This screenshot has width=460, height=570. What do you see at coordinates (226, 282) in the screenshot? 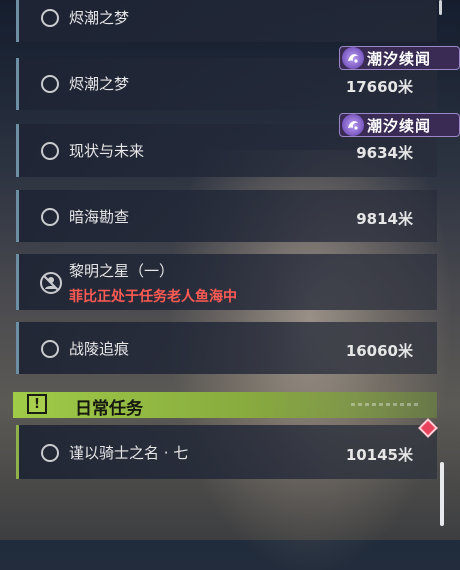
I see `quest-item-blocked: 黎明之星（一） 菲比正处于任务老人鱼海中` at bounding box center [226, 282].